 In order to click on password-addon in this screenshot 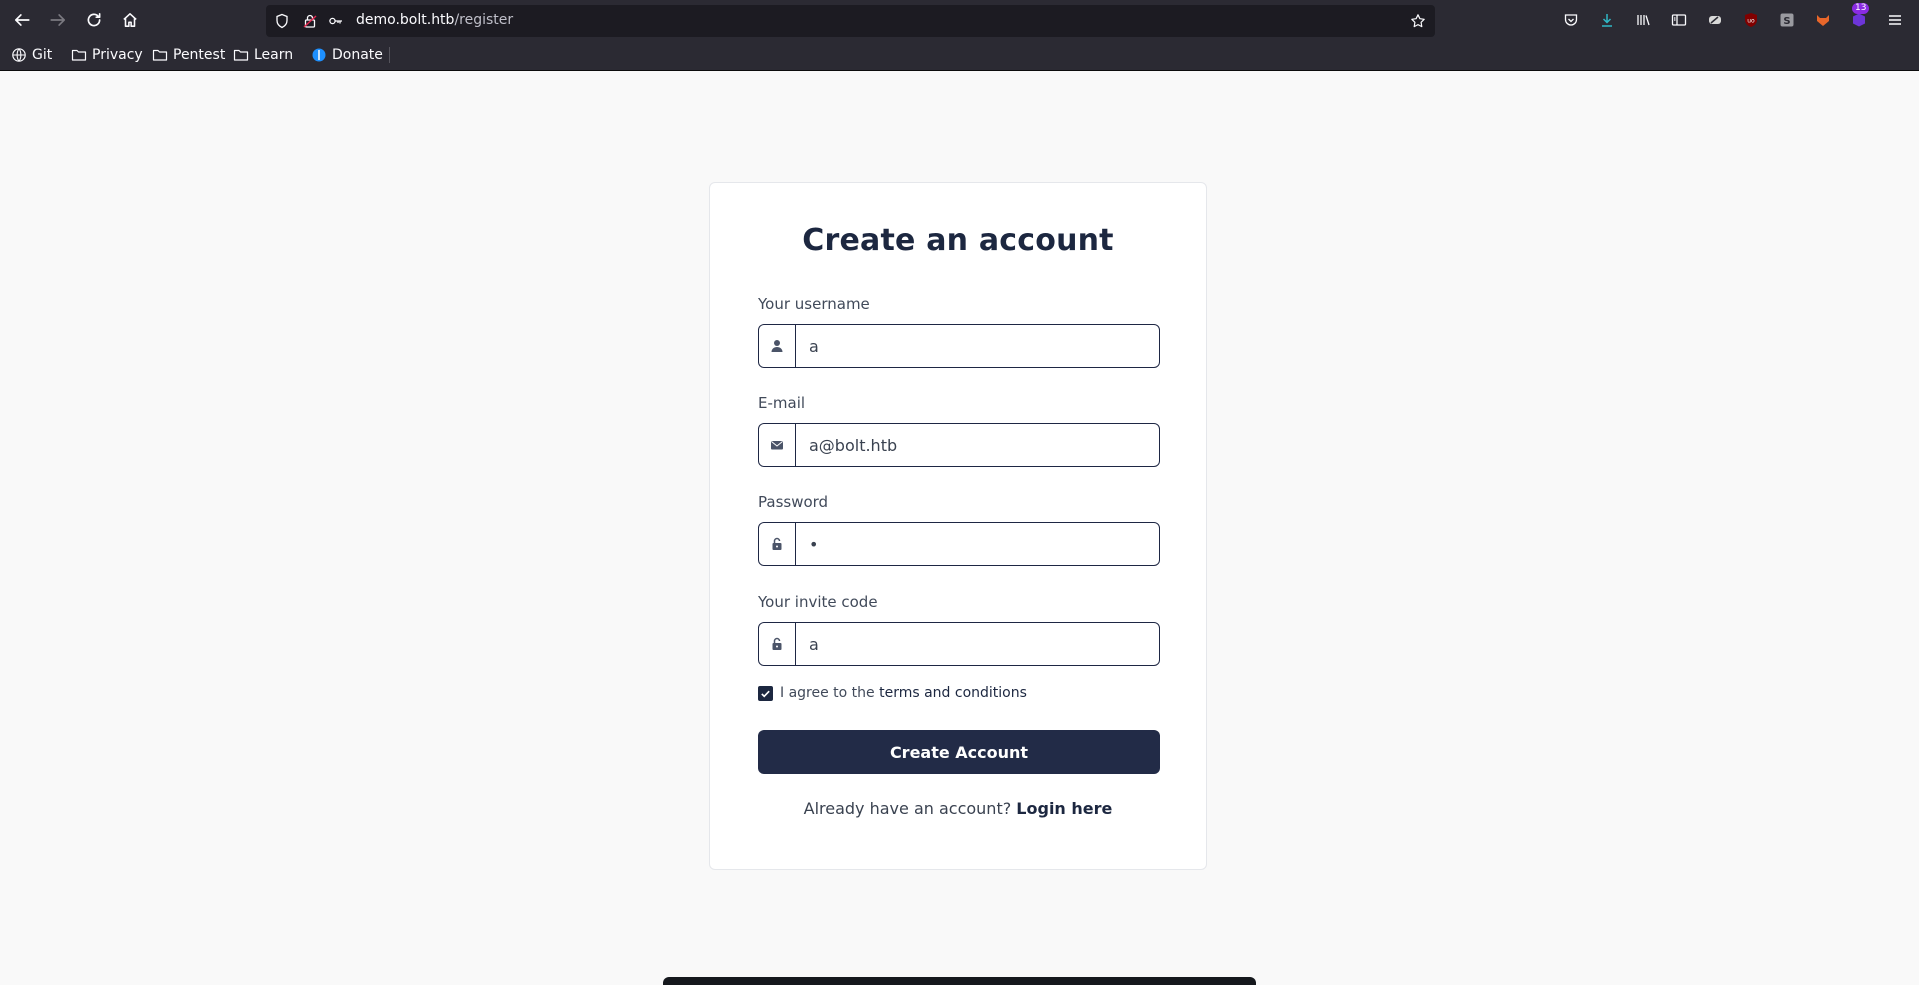, I will do `click(777, 544)`.